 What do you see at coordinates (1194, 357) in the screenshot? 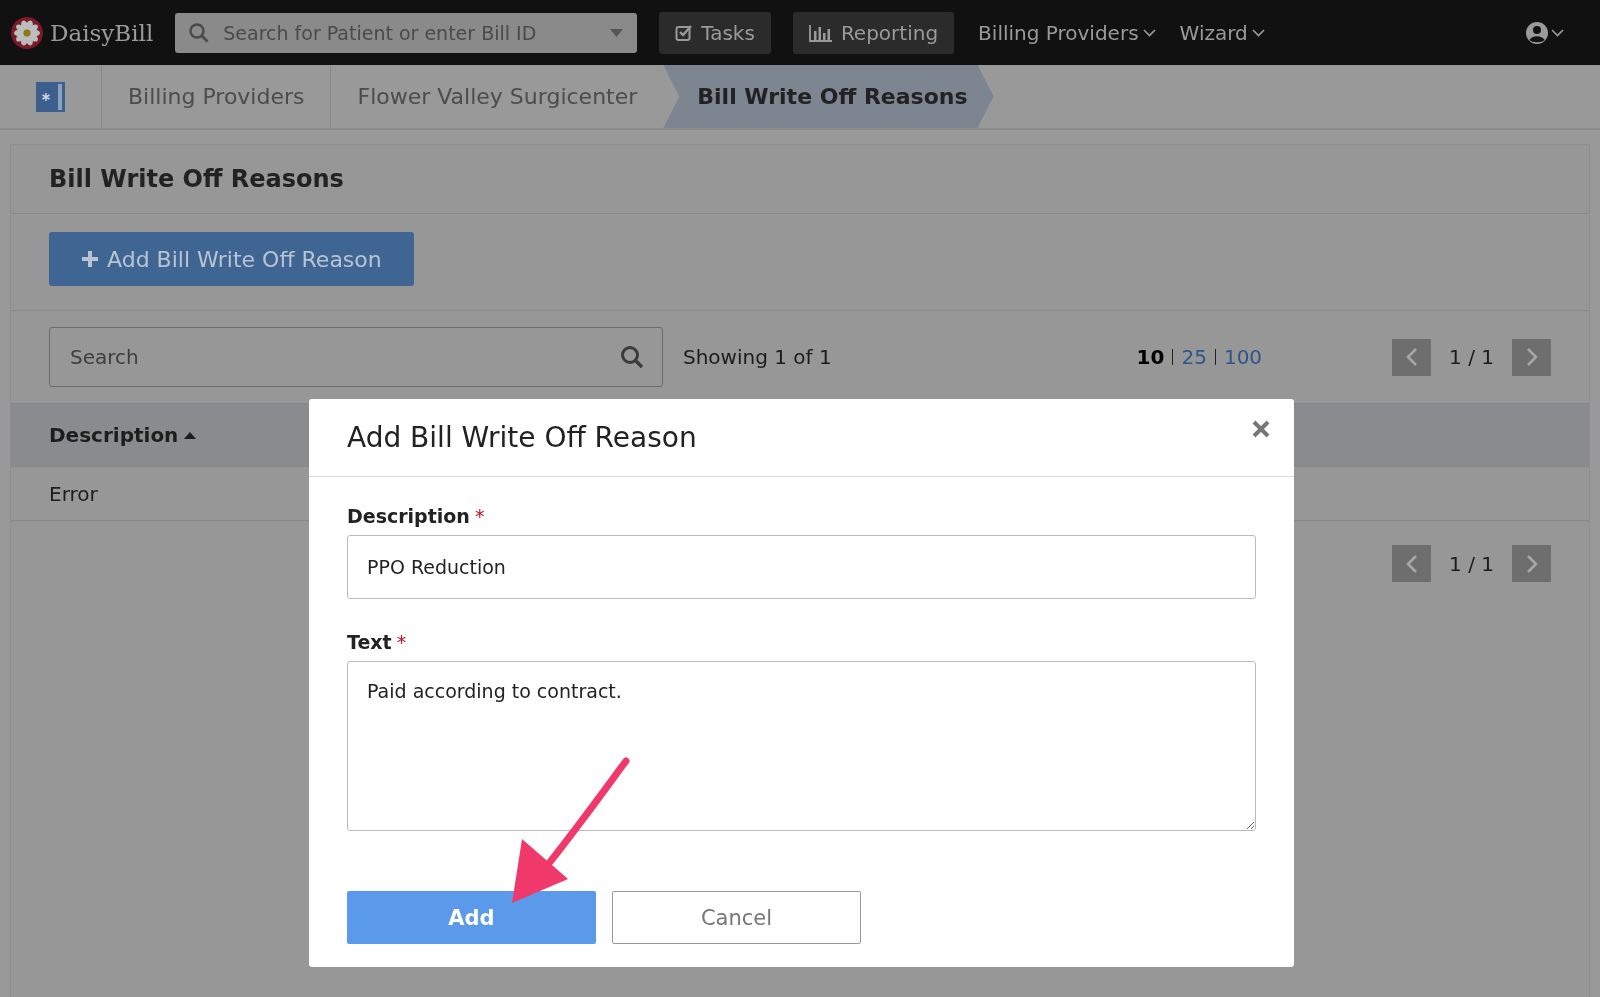
I see `page-size-link: 25` at bounding box center [1194, 357].